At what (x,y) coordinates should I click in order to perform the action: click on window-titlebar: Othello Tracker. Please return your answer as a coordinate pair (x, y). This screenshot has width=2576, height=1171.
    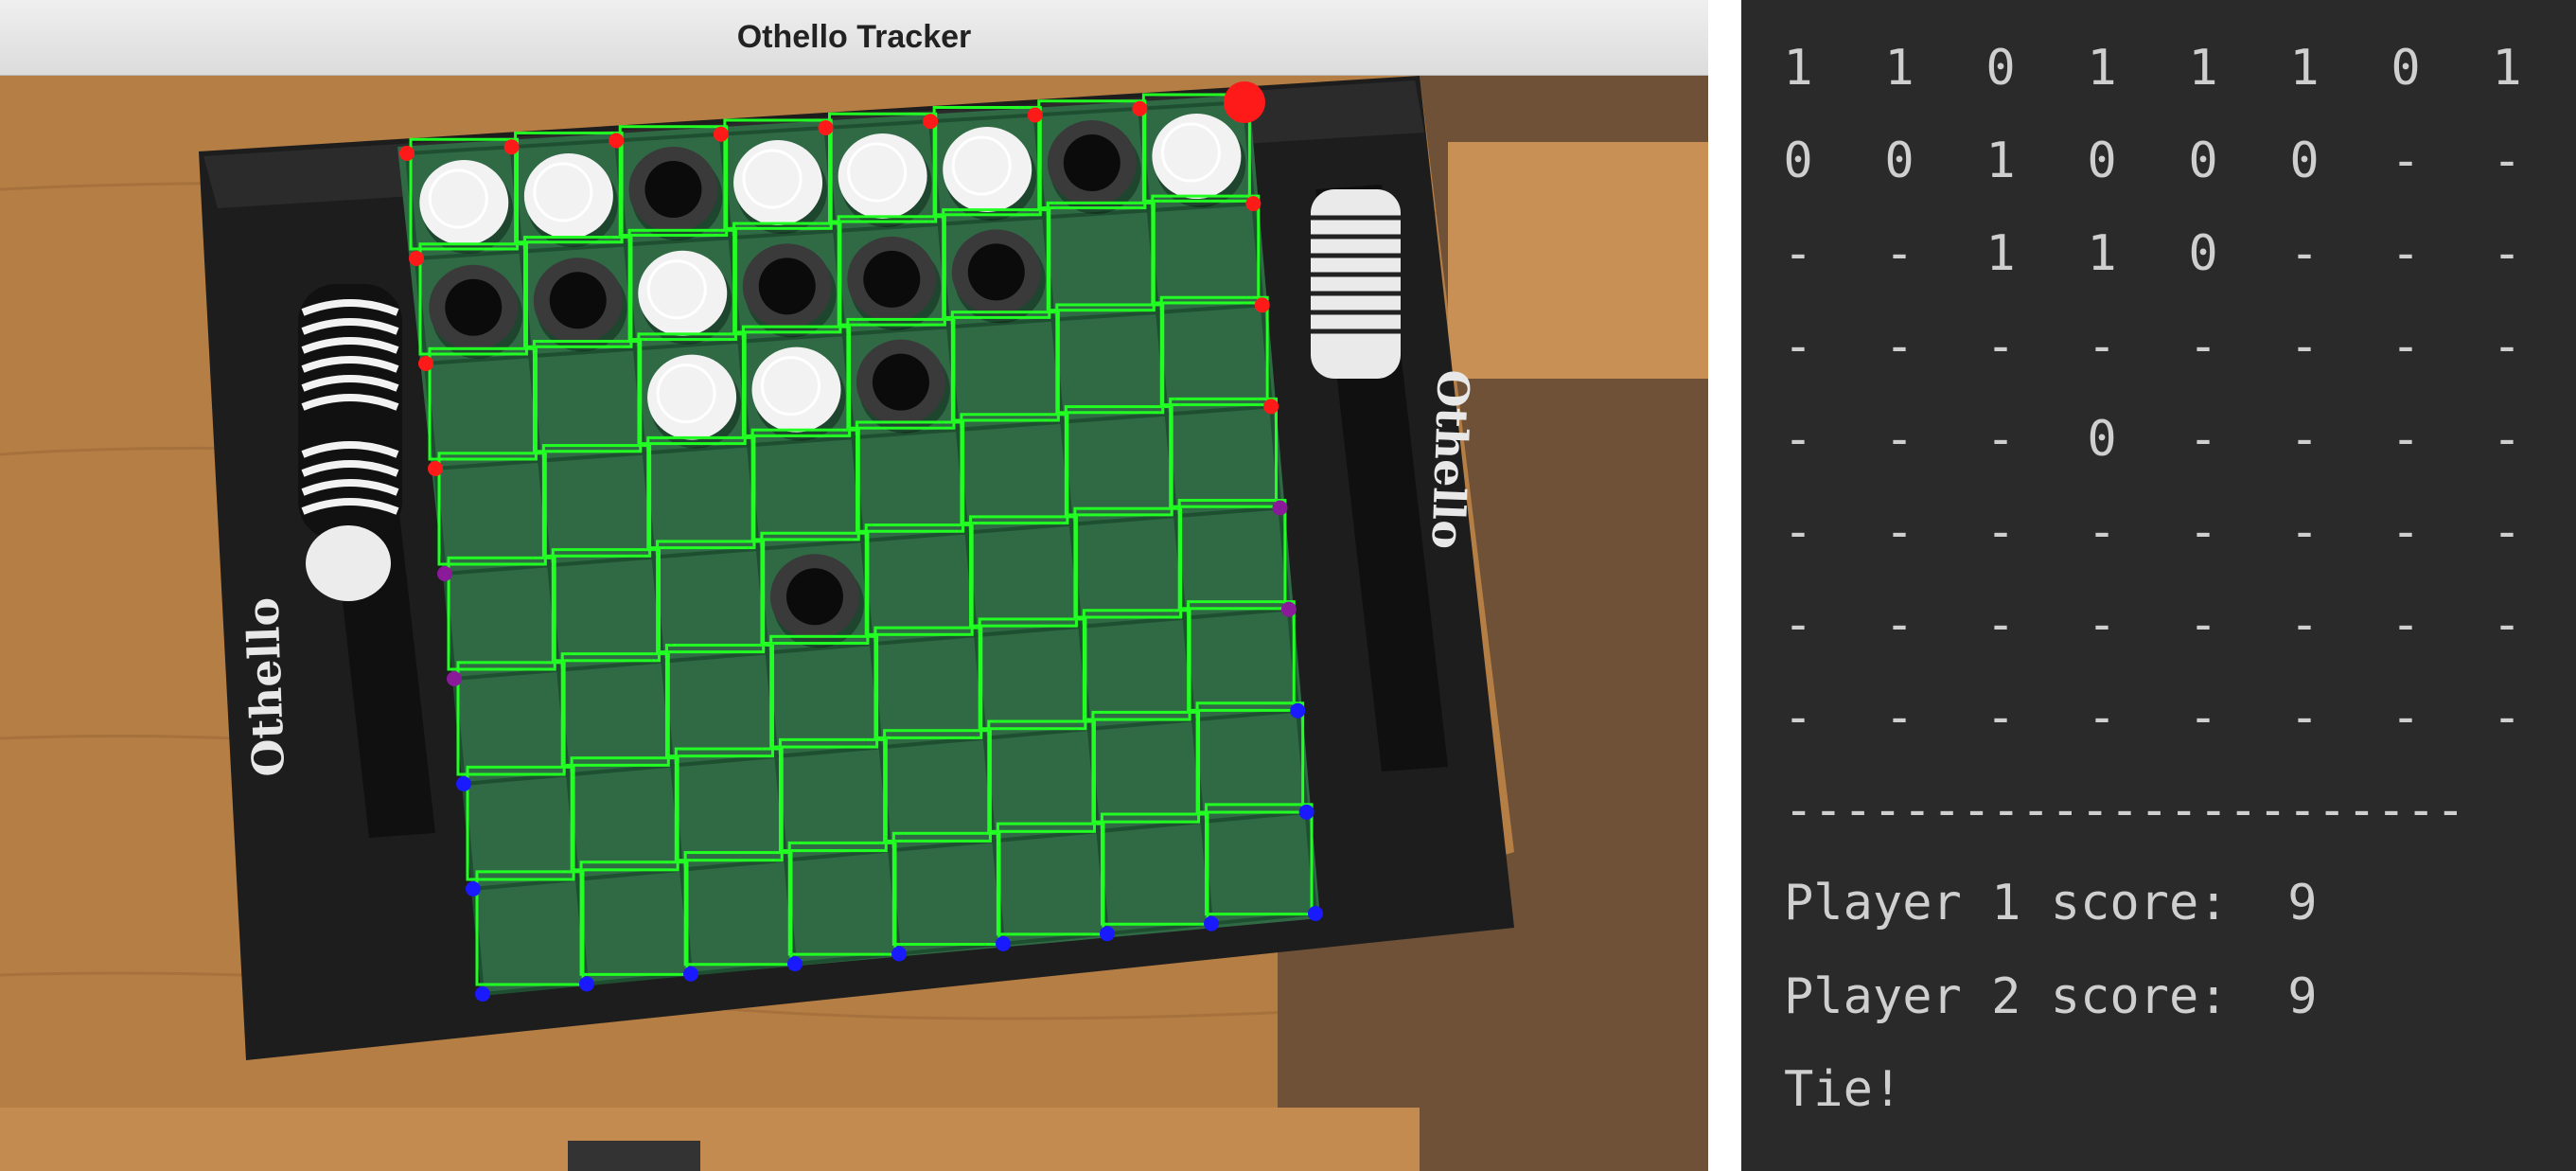
    Looking at the image, I should click on (854, 38).